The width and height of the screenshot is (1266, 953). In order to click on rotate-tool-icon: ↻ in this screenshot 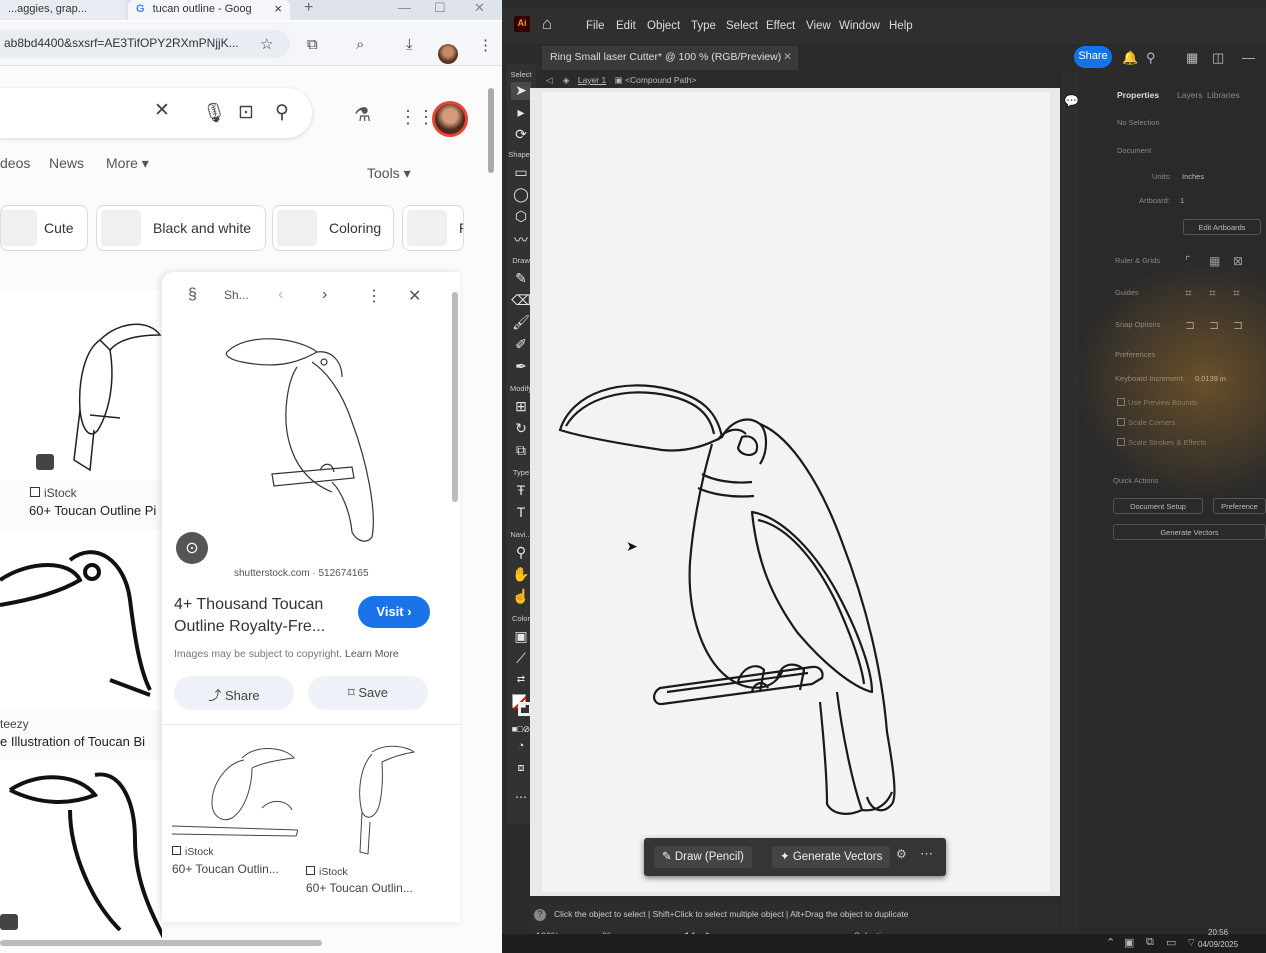, I will do `click(521, 429)`.